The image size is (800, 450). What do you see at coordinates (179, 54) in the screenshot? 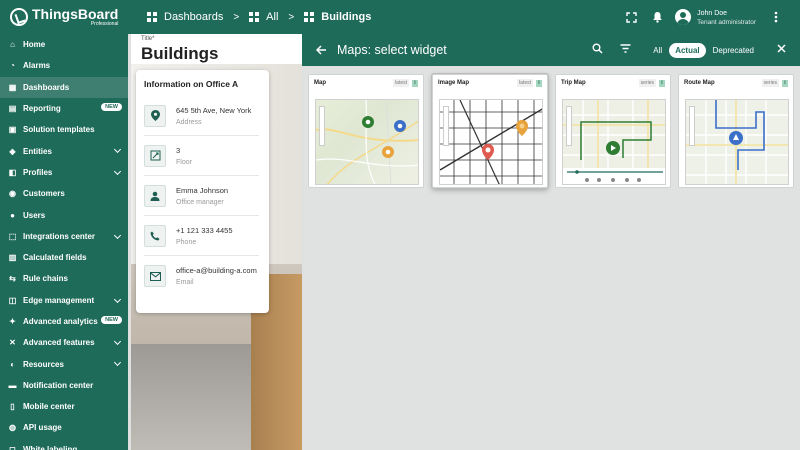
I see `dashboard-title: Buildings` at bounding box center [179, 54].